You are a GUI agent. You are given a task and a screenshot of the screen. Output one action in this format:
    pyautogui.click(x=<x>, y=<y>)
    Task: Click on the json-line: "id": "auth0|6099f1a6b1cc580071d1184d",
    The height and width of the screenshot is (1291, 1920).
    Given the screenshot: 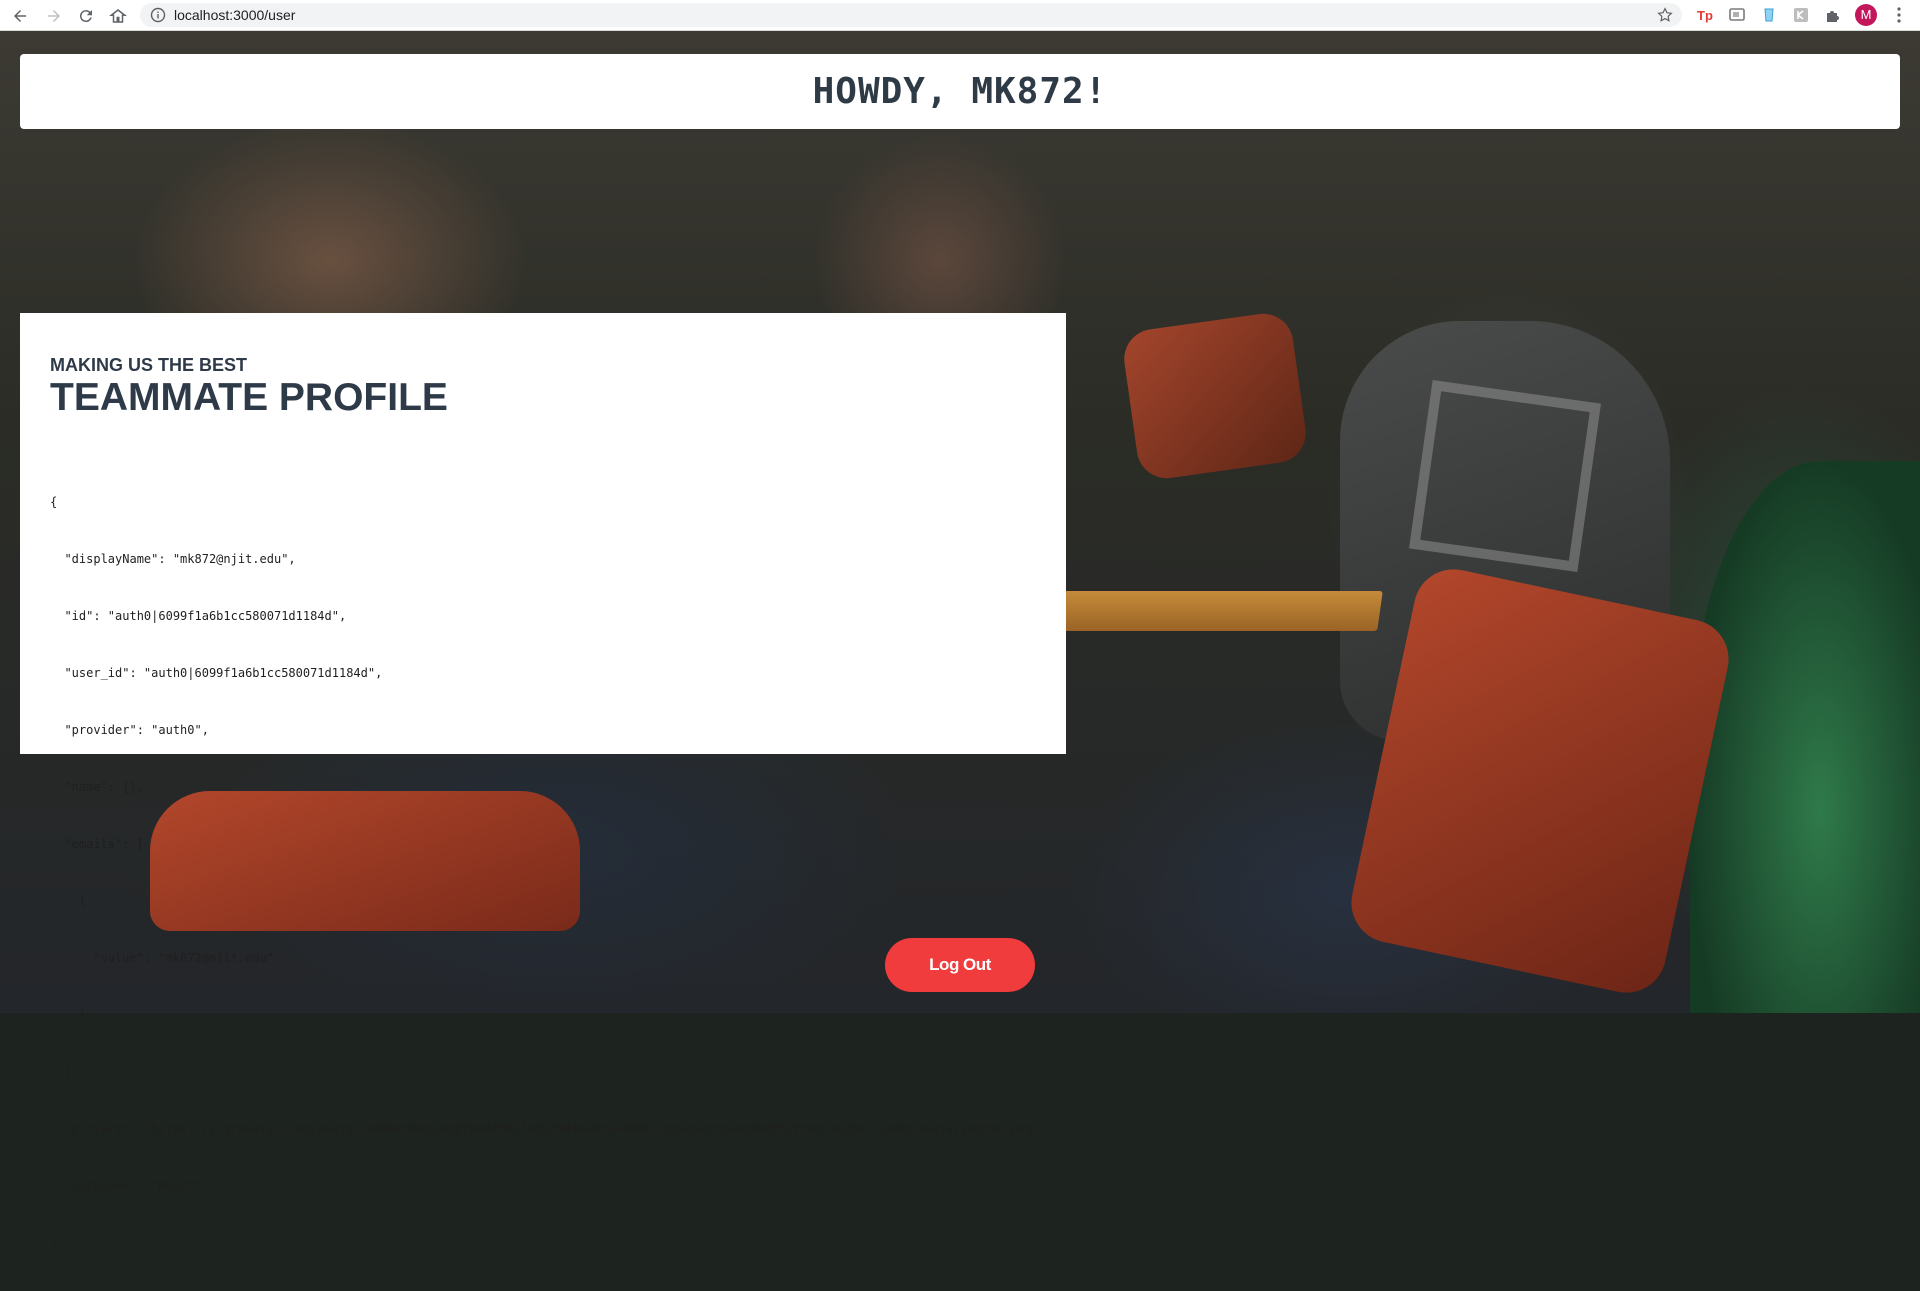 What is the action you would take?
    pyautogui.click(x=198, y=616)
    